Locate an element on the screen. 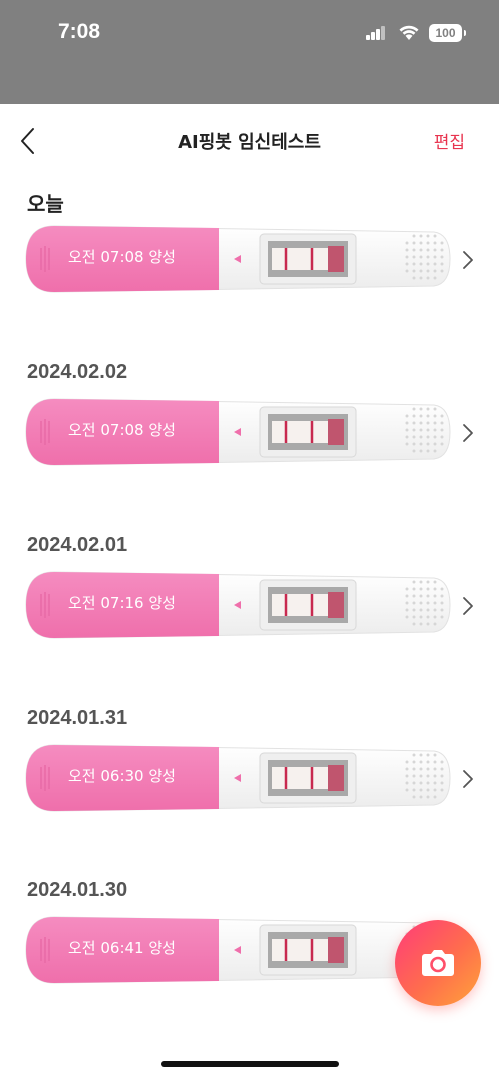 The width and height of the screenshot is (499, 1080). navigation-bar: AI핑봇 임신테스트 편집 is located at coordinates (249, 139).